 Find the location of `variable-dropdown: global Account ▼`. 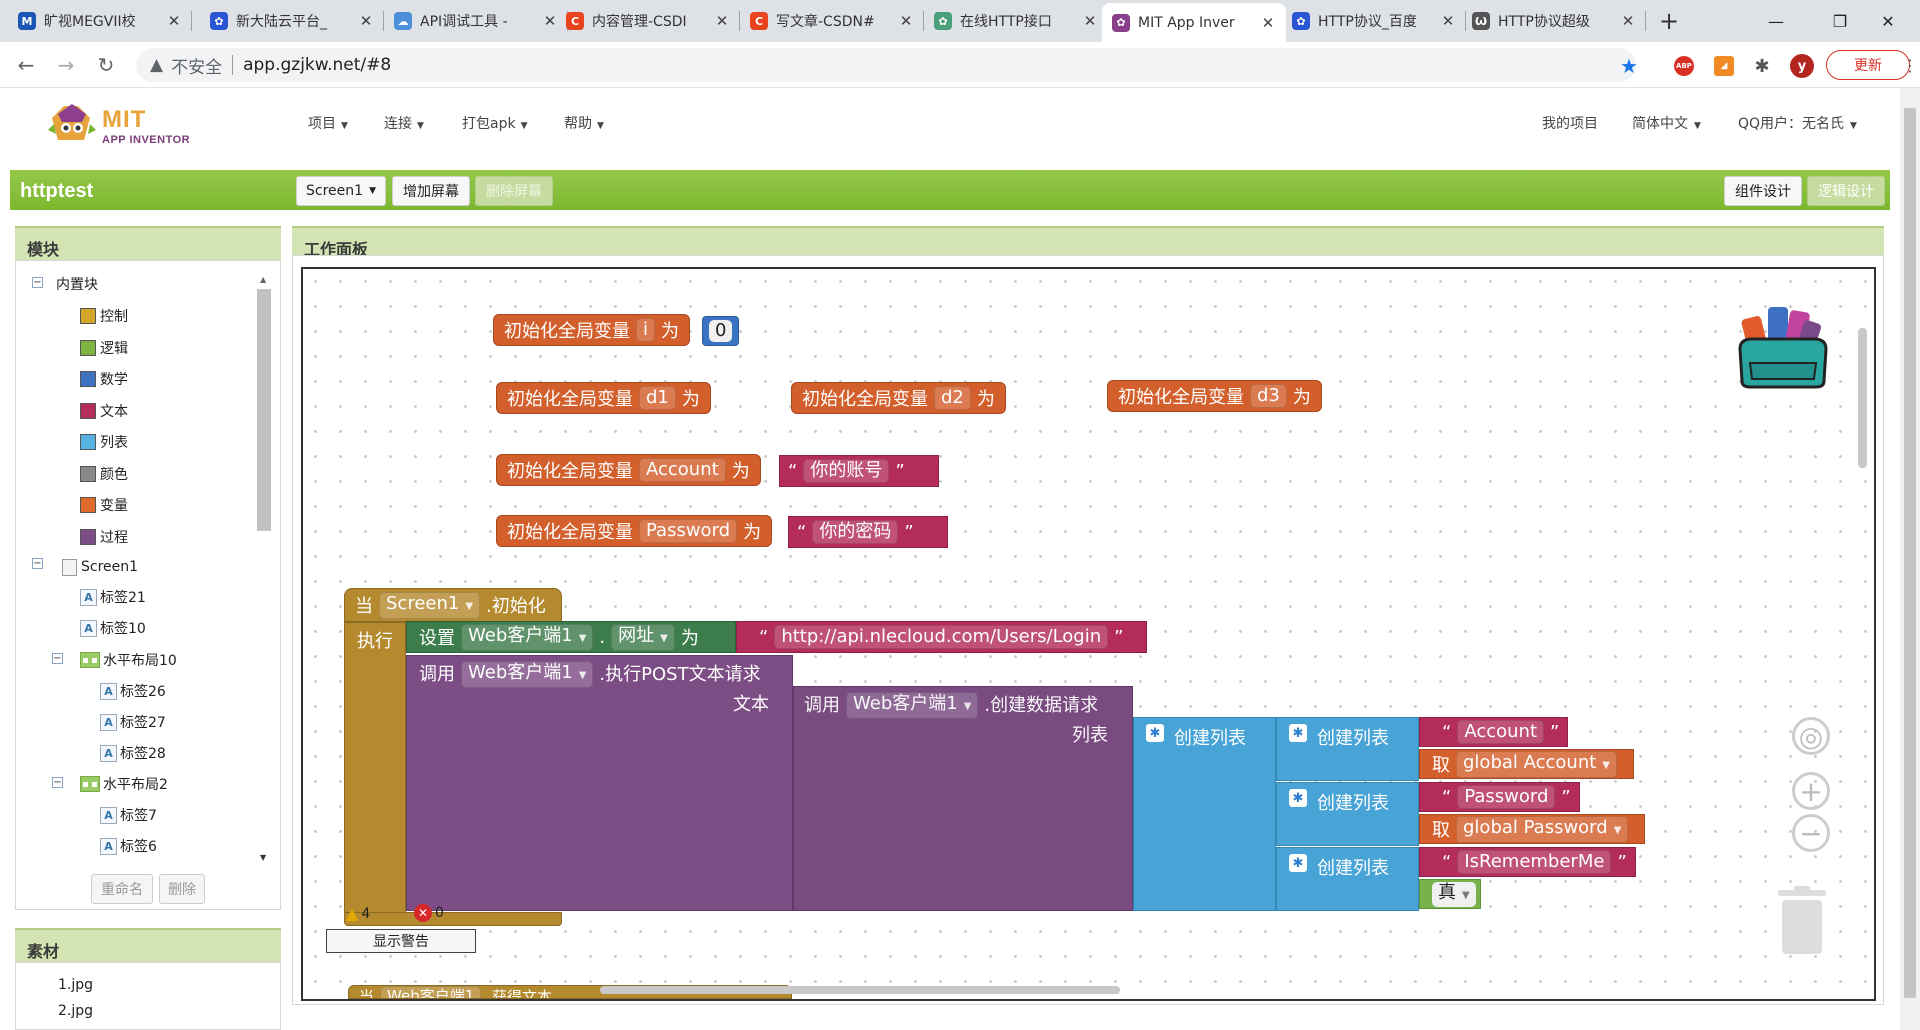

variable-dropdown: global Account ▼ is located at coordinates (1536, 764).